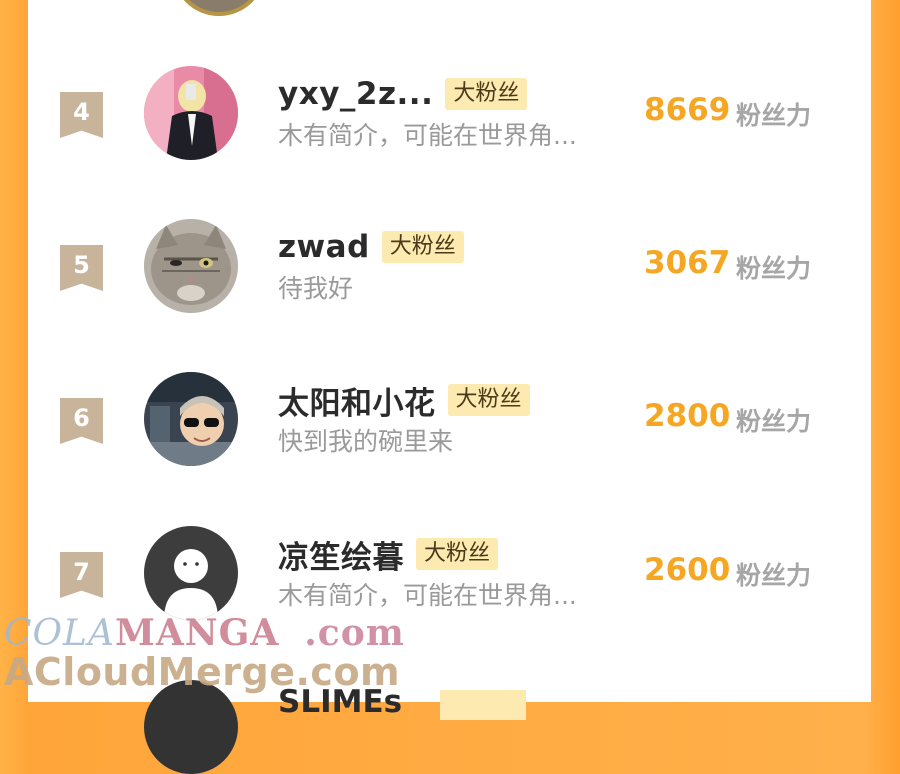 Image resolution: width=900 pixels, height=774 pixels. I want to click on user-bio: 待我好, so click(316, 288).